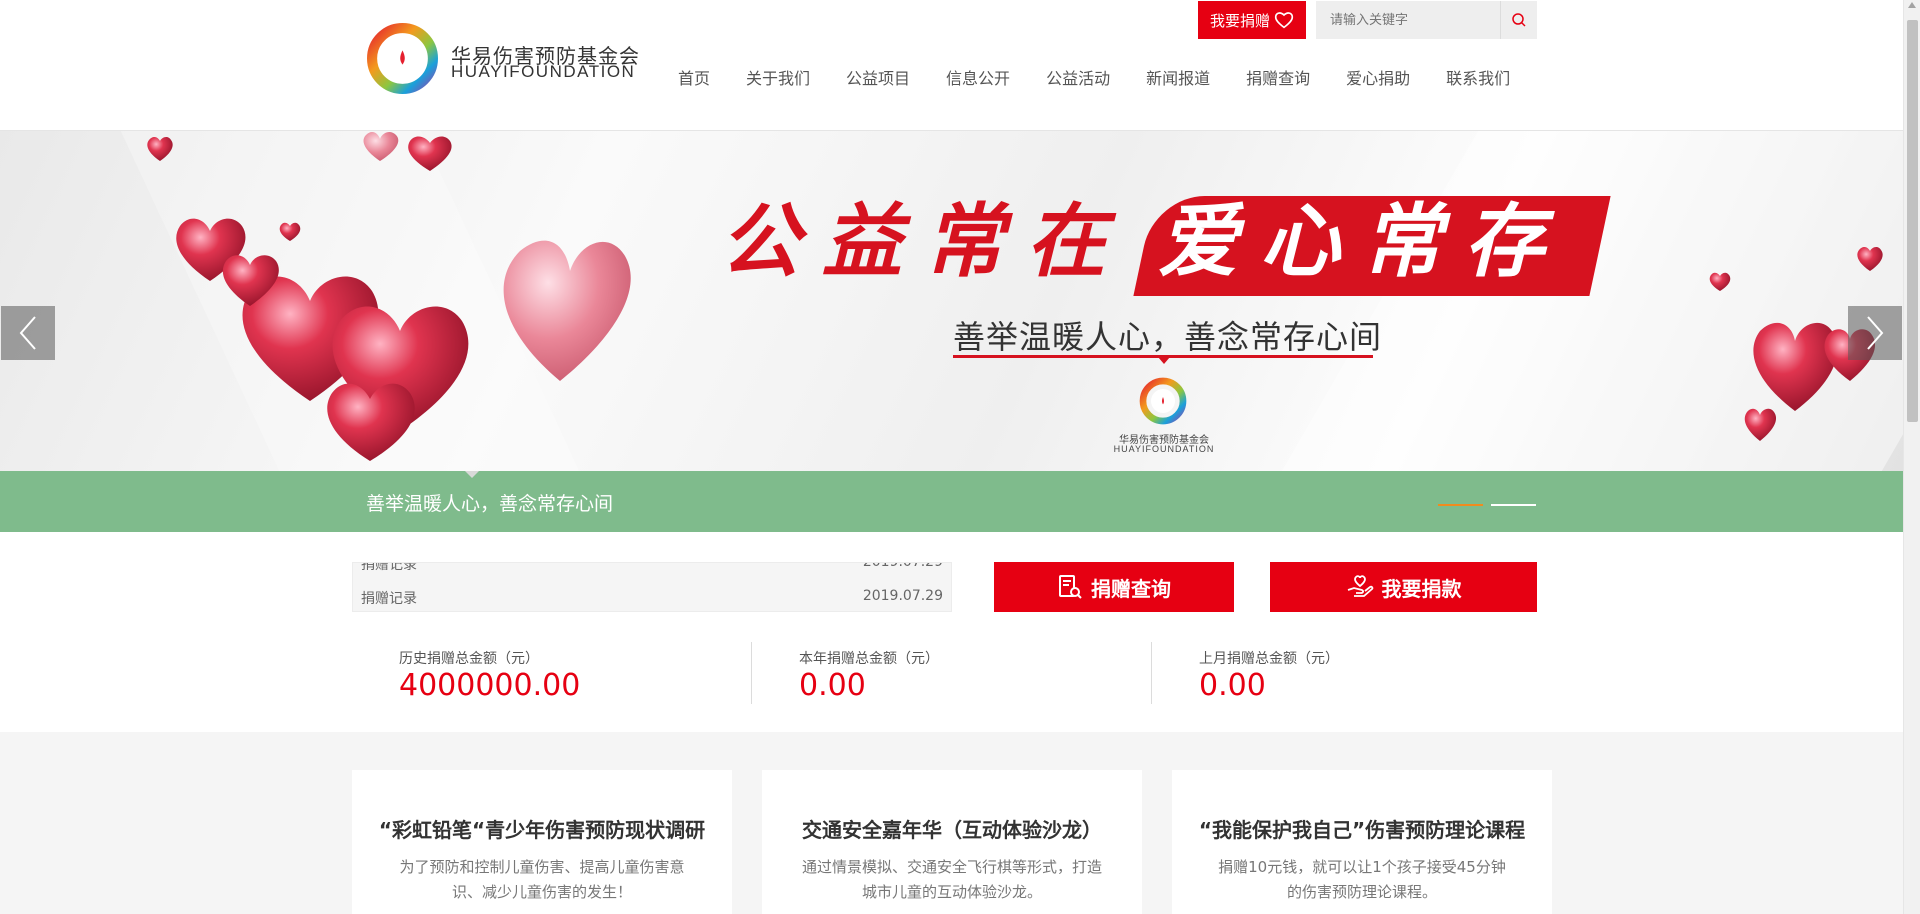  I want to click on chevron-left-icon, so click(27, 333).